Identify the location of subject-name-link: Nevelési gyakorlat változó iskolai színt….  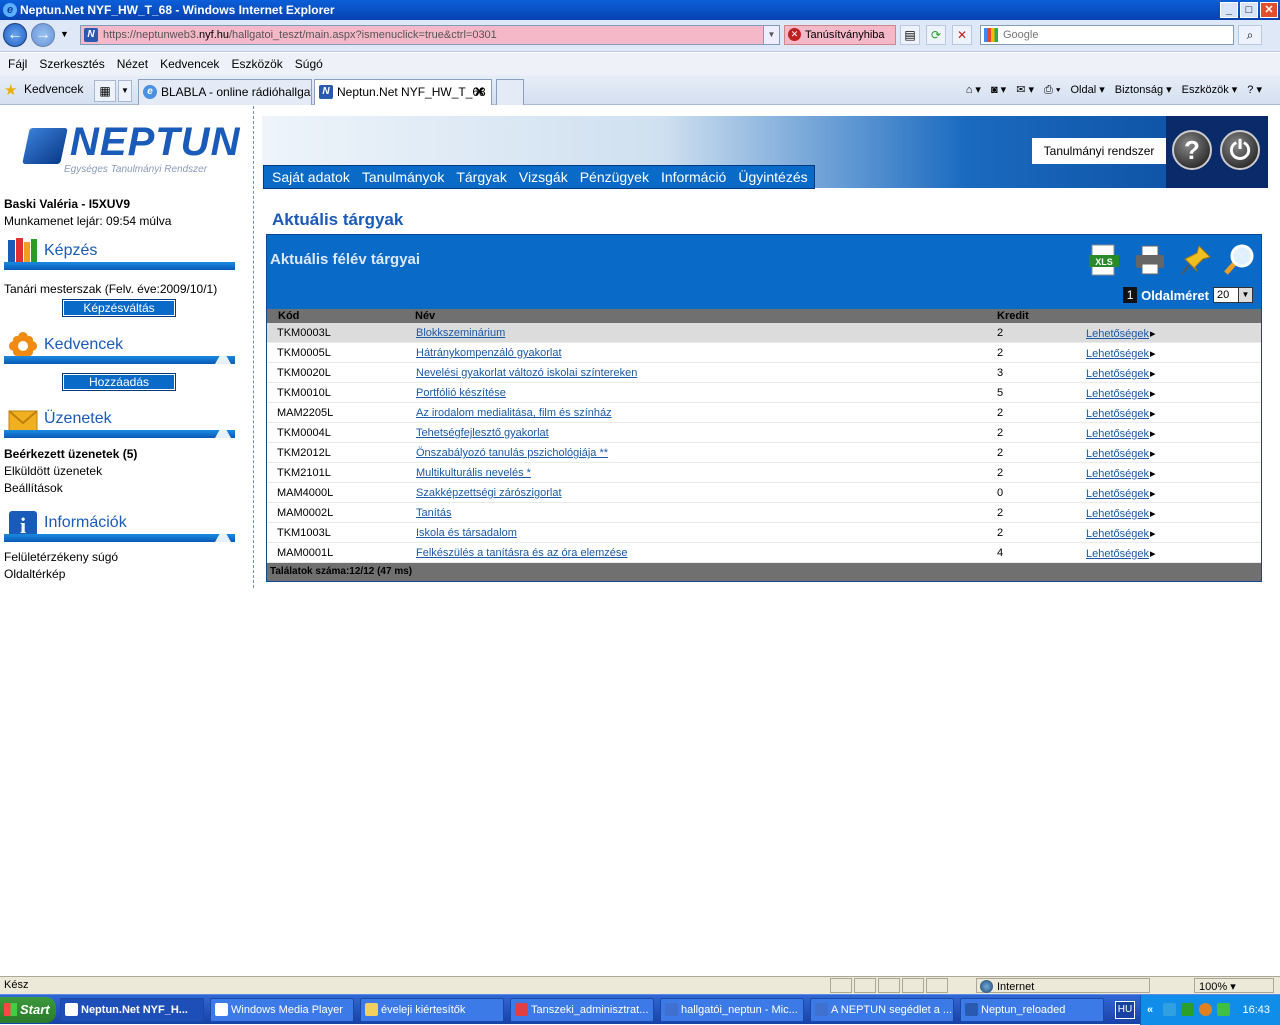
(526, 373).